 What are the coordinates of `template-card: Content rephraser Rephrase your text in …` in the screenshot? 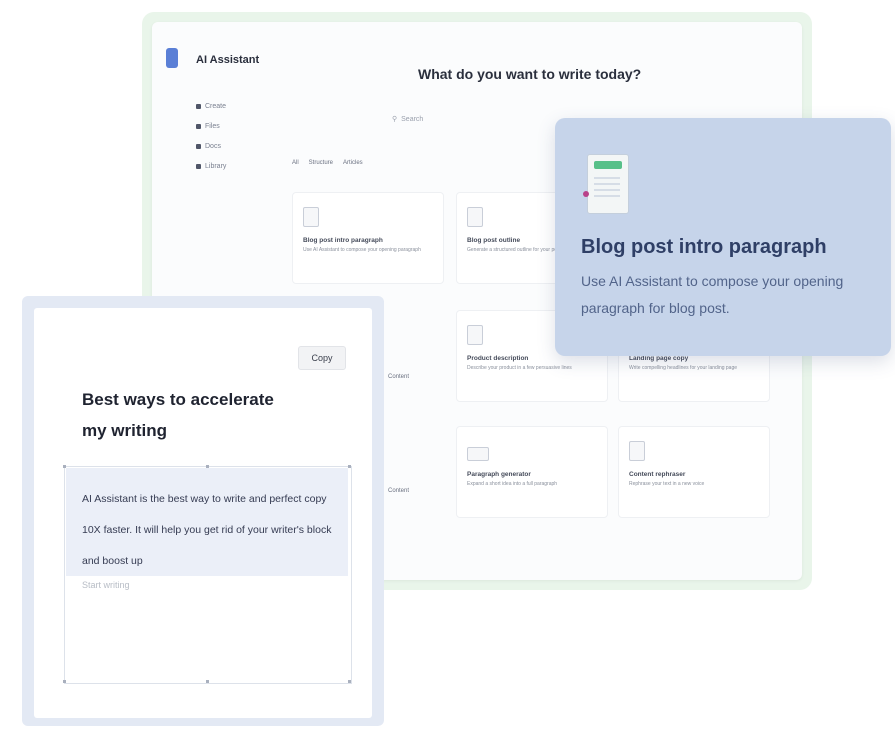 It's located at (694, 472).